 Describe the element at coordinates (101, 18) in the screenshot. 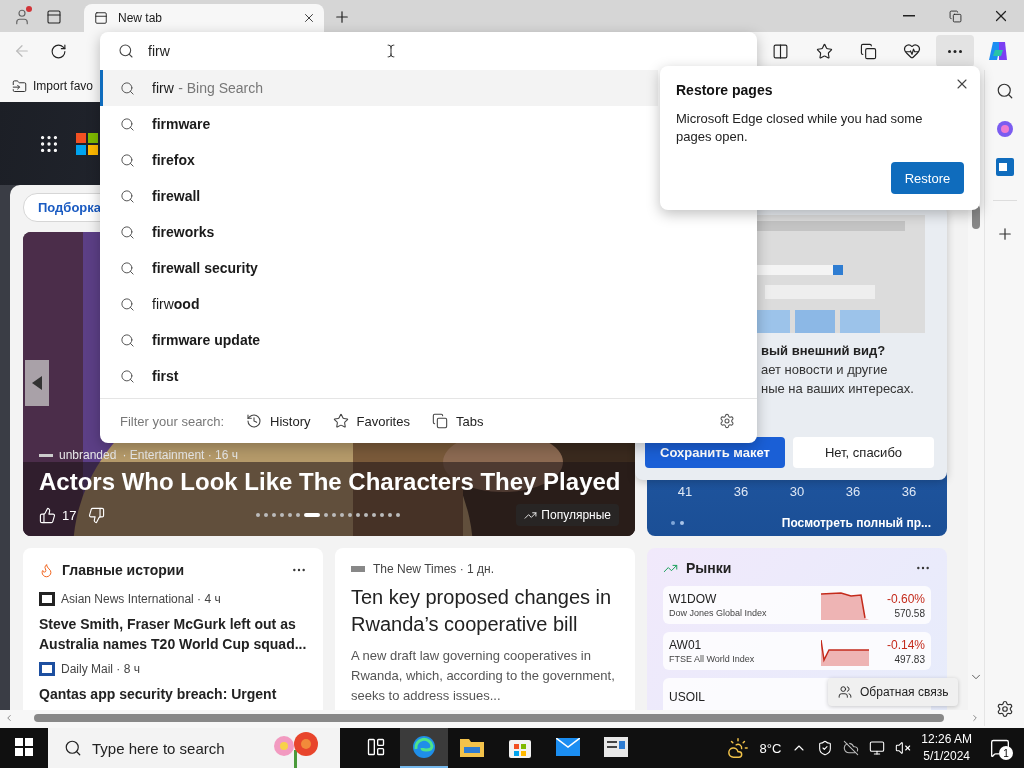

I see `new-tab-icon` at that location.